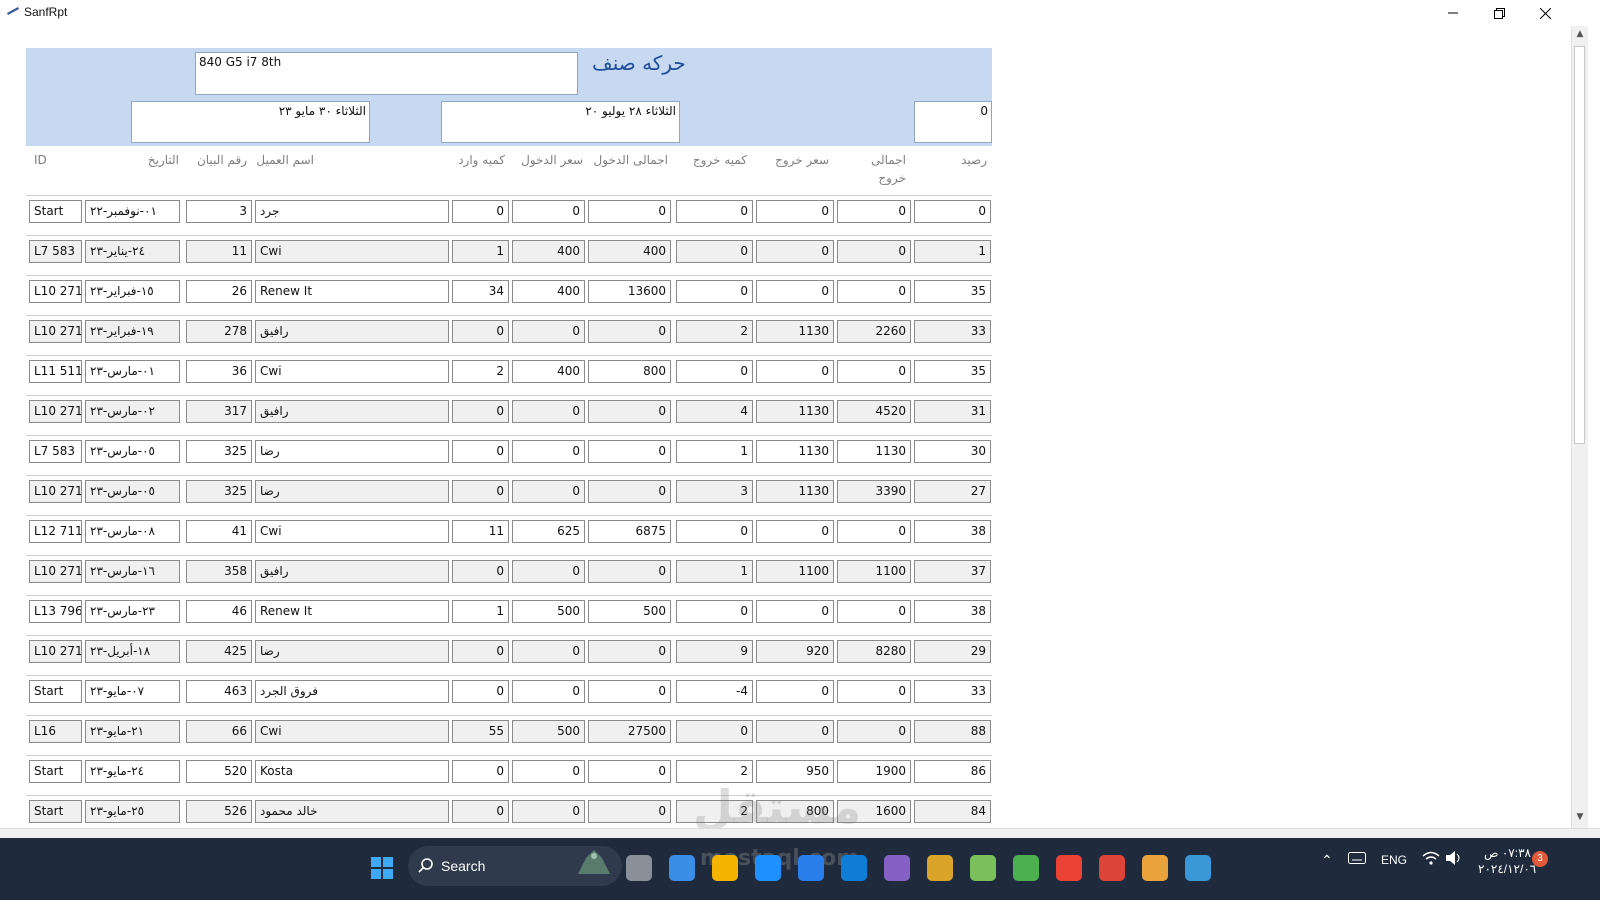 The width and height of the screenshot is (1600, 900). Describe the element at coordinates (219, 371) in the screenshot. I see `row-no-cell: 36` at that location.